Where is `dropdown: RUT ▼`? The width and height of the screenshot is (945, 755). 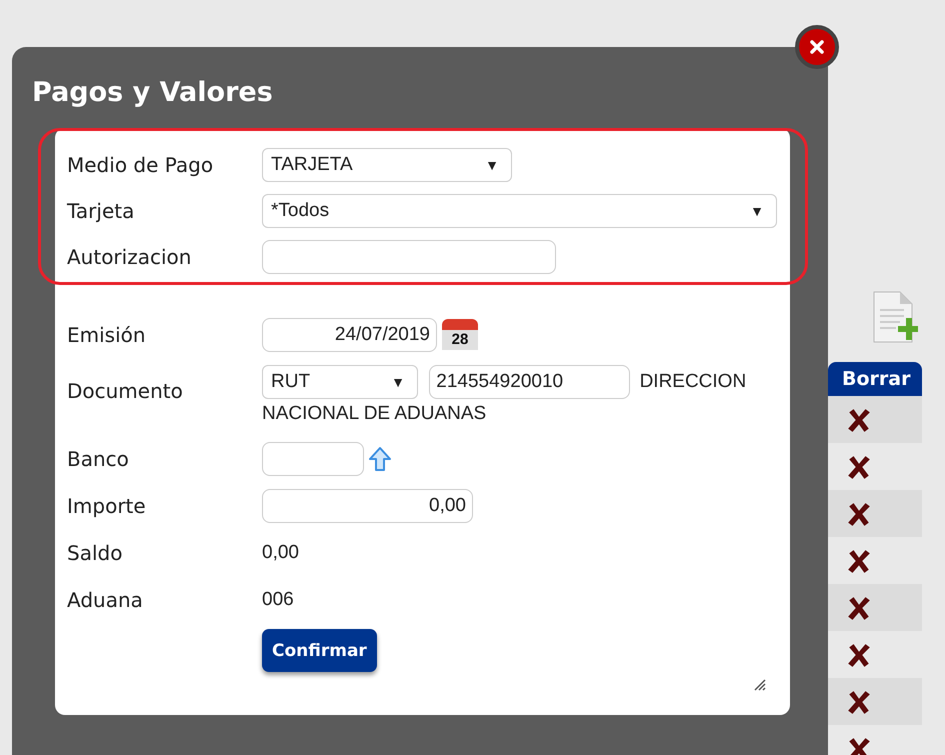
dropdown: RUT ▼ is located at coordinates (340, 382).